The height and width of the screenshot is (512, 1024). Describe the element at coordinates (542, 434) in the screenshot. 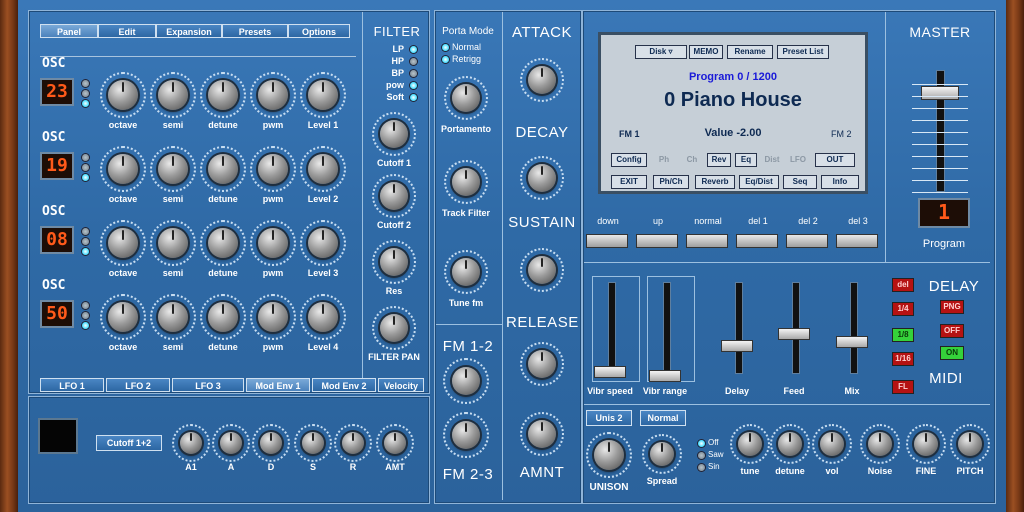

I see `env-amnt-knob` at that location.